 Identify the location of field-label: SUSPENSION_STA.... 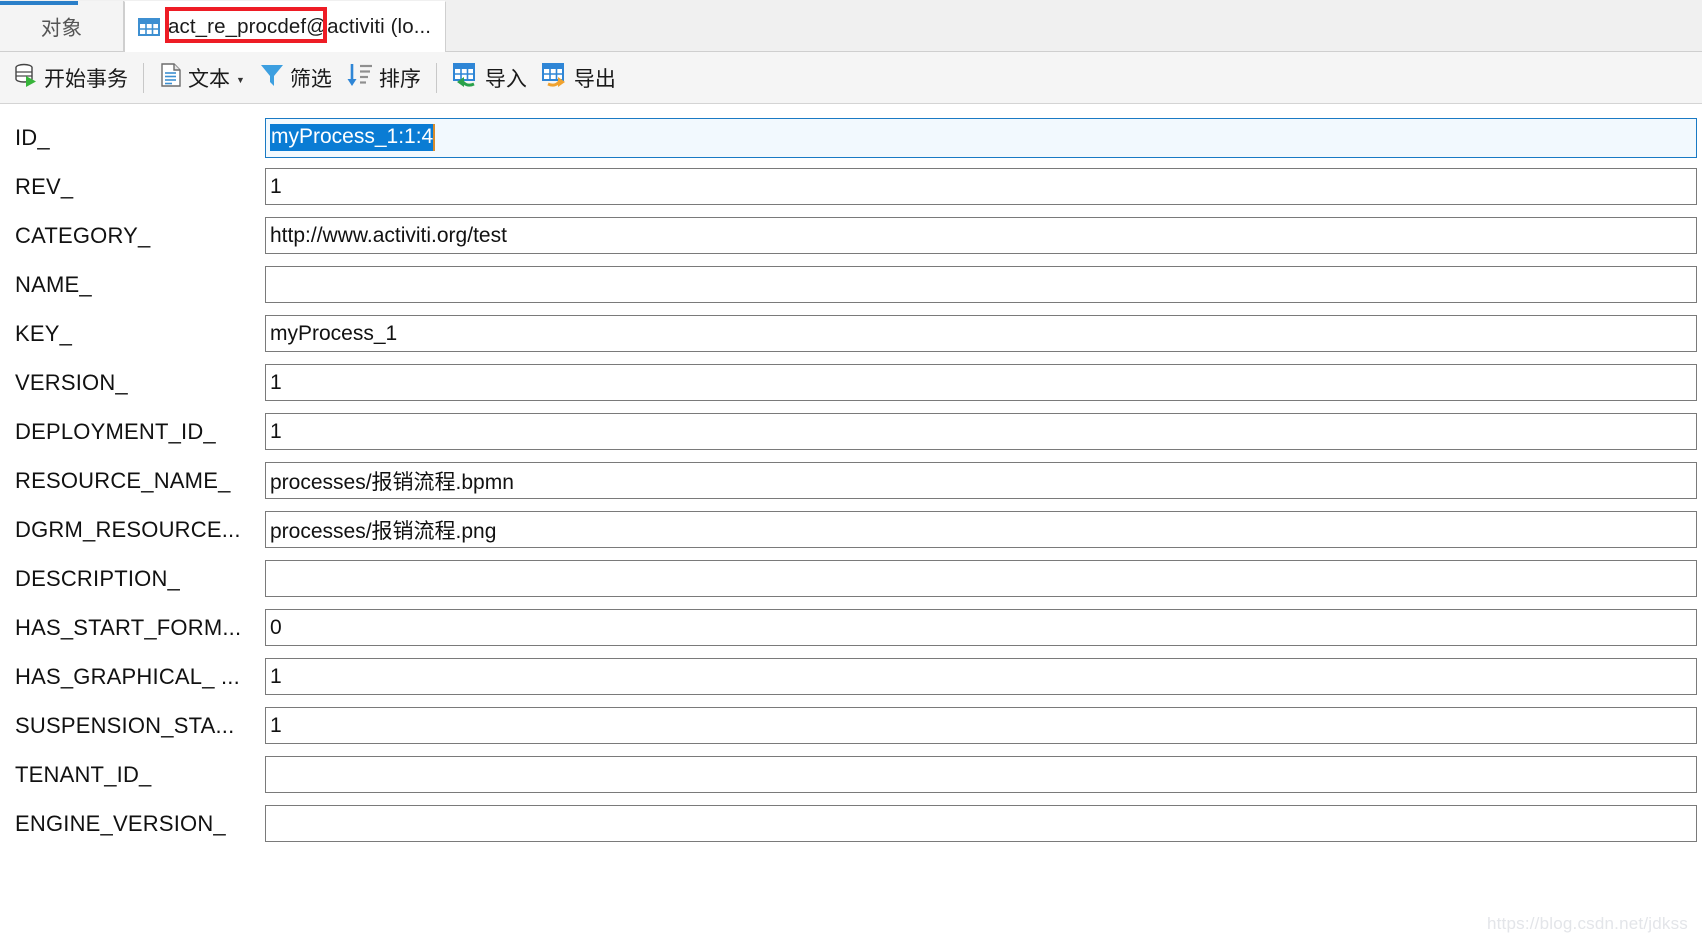
(125, 725).